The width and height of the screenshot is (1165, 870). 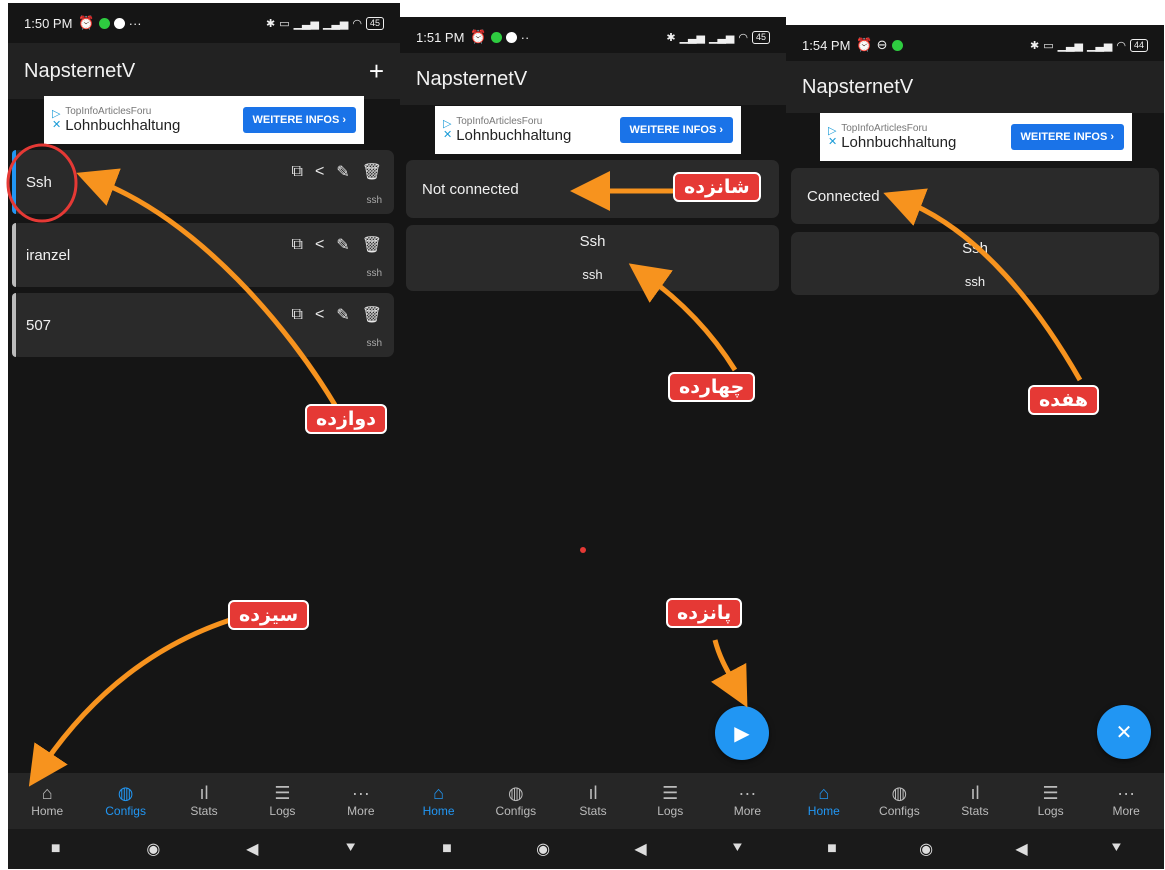 I want to click on play-icon: ▶, so click(x=742, y=733).